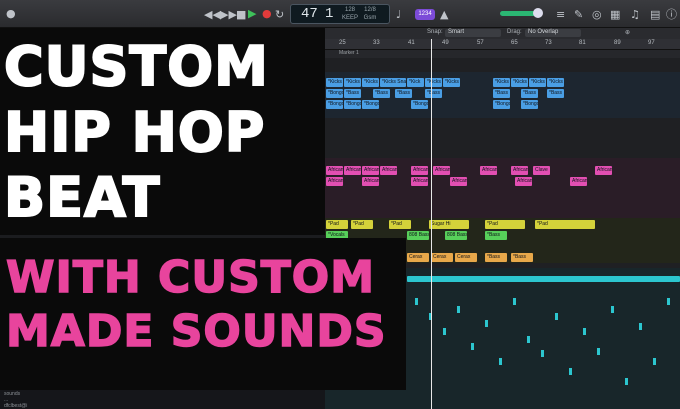  What do you see at coordinates (488, 170) in the screenshot?
I see `region-african-7: African` at bounding box center [488, 170].